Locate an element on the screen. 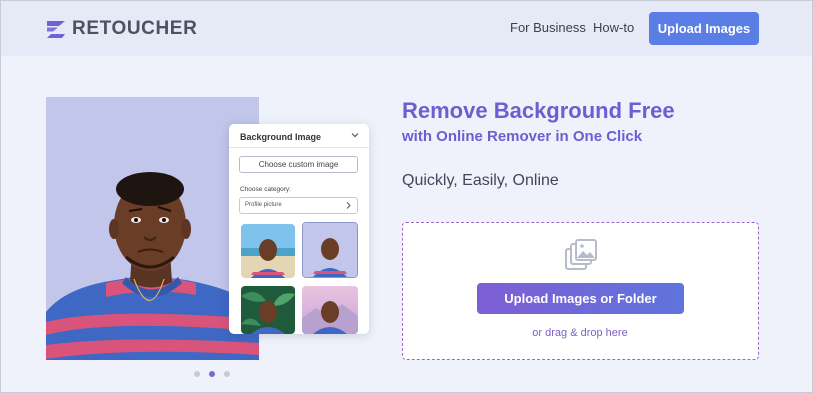 The height and width of the screenshot is (393, 813). logo-text: RETOUCHER is located at coordinates (135, 28).